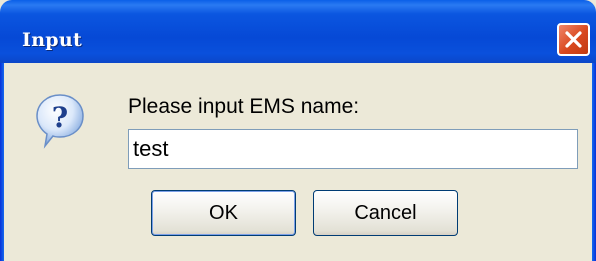  I want to click on close-icon, so click(573, 39).